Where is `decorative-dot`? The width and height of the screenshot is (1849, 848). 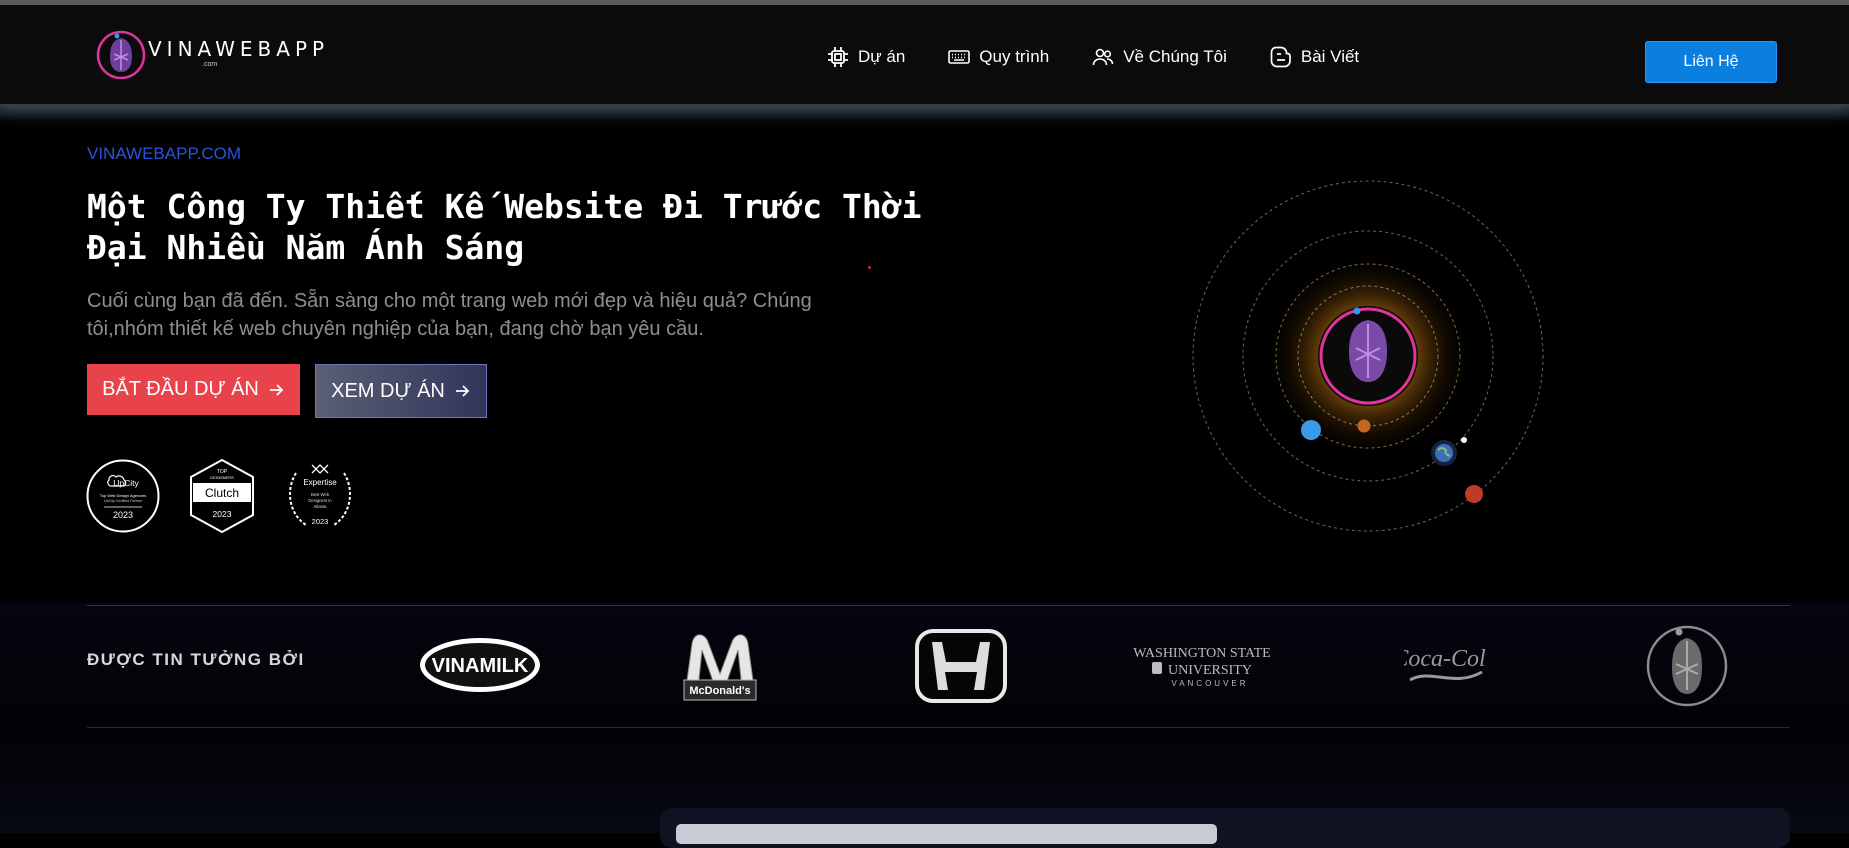
decorative-dot is located at coordinates (869, 267).